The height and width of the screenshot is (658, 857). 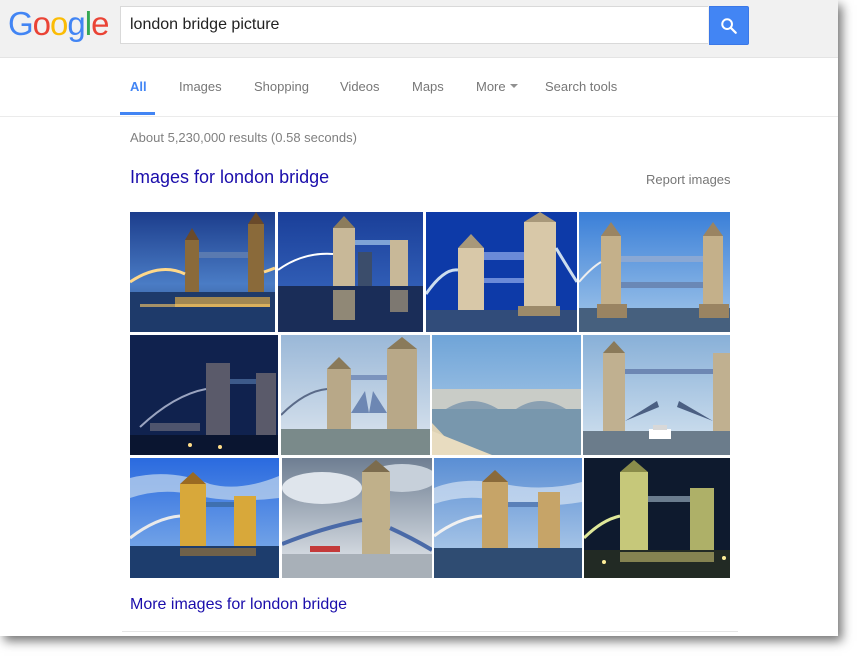 I want to click on more-images-link: More images for london bridge, so click(x=238, y=605).